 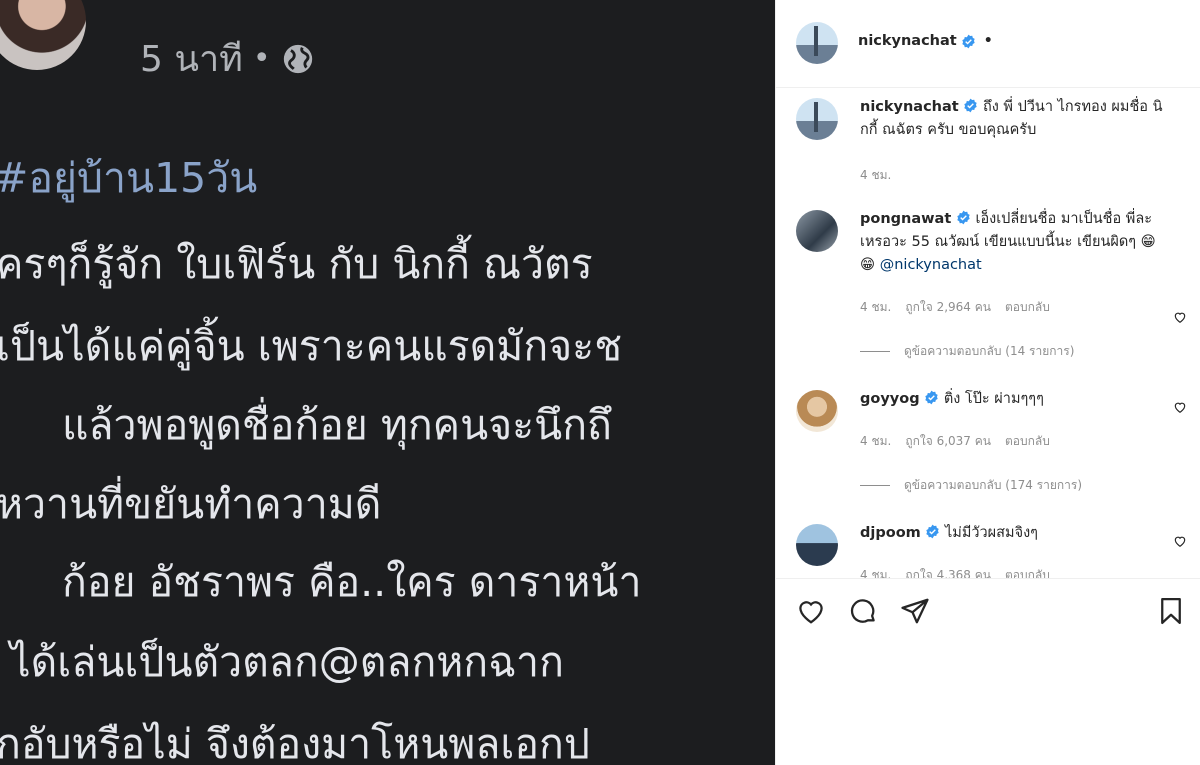 I want to click on comment-meta: 4 ชม. ถูกใจ 4,368 คน ตอบกลับ, so click(x=955, y=572).